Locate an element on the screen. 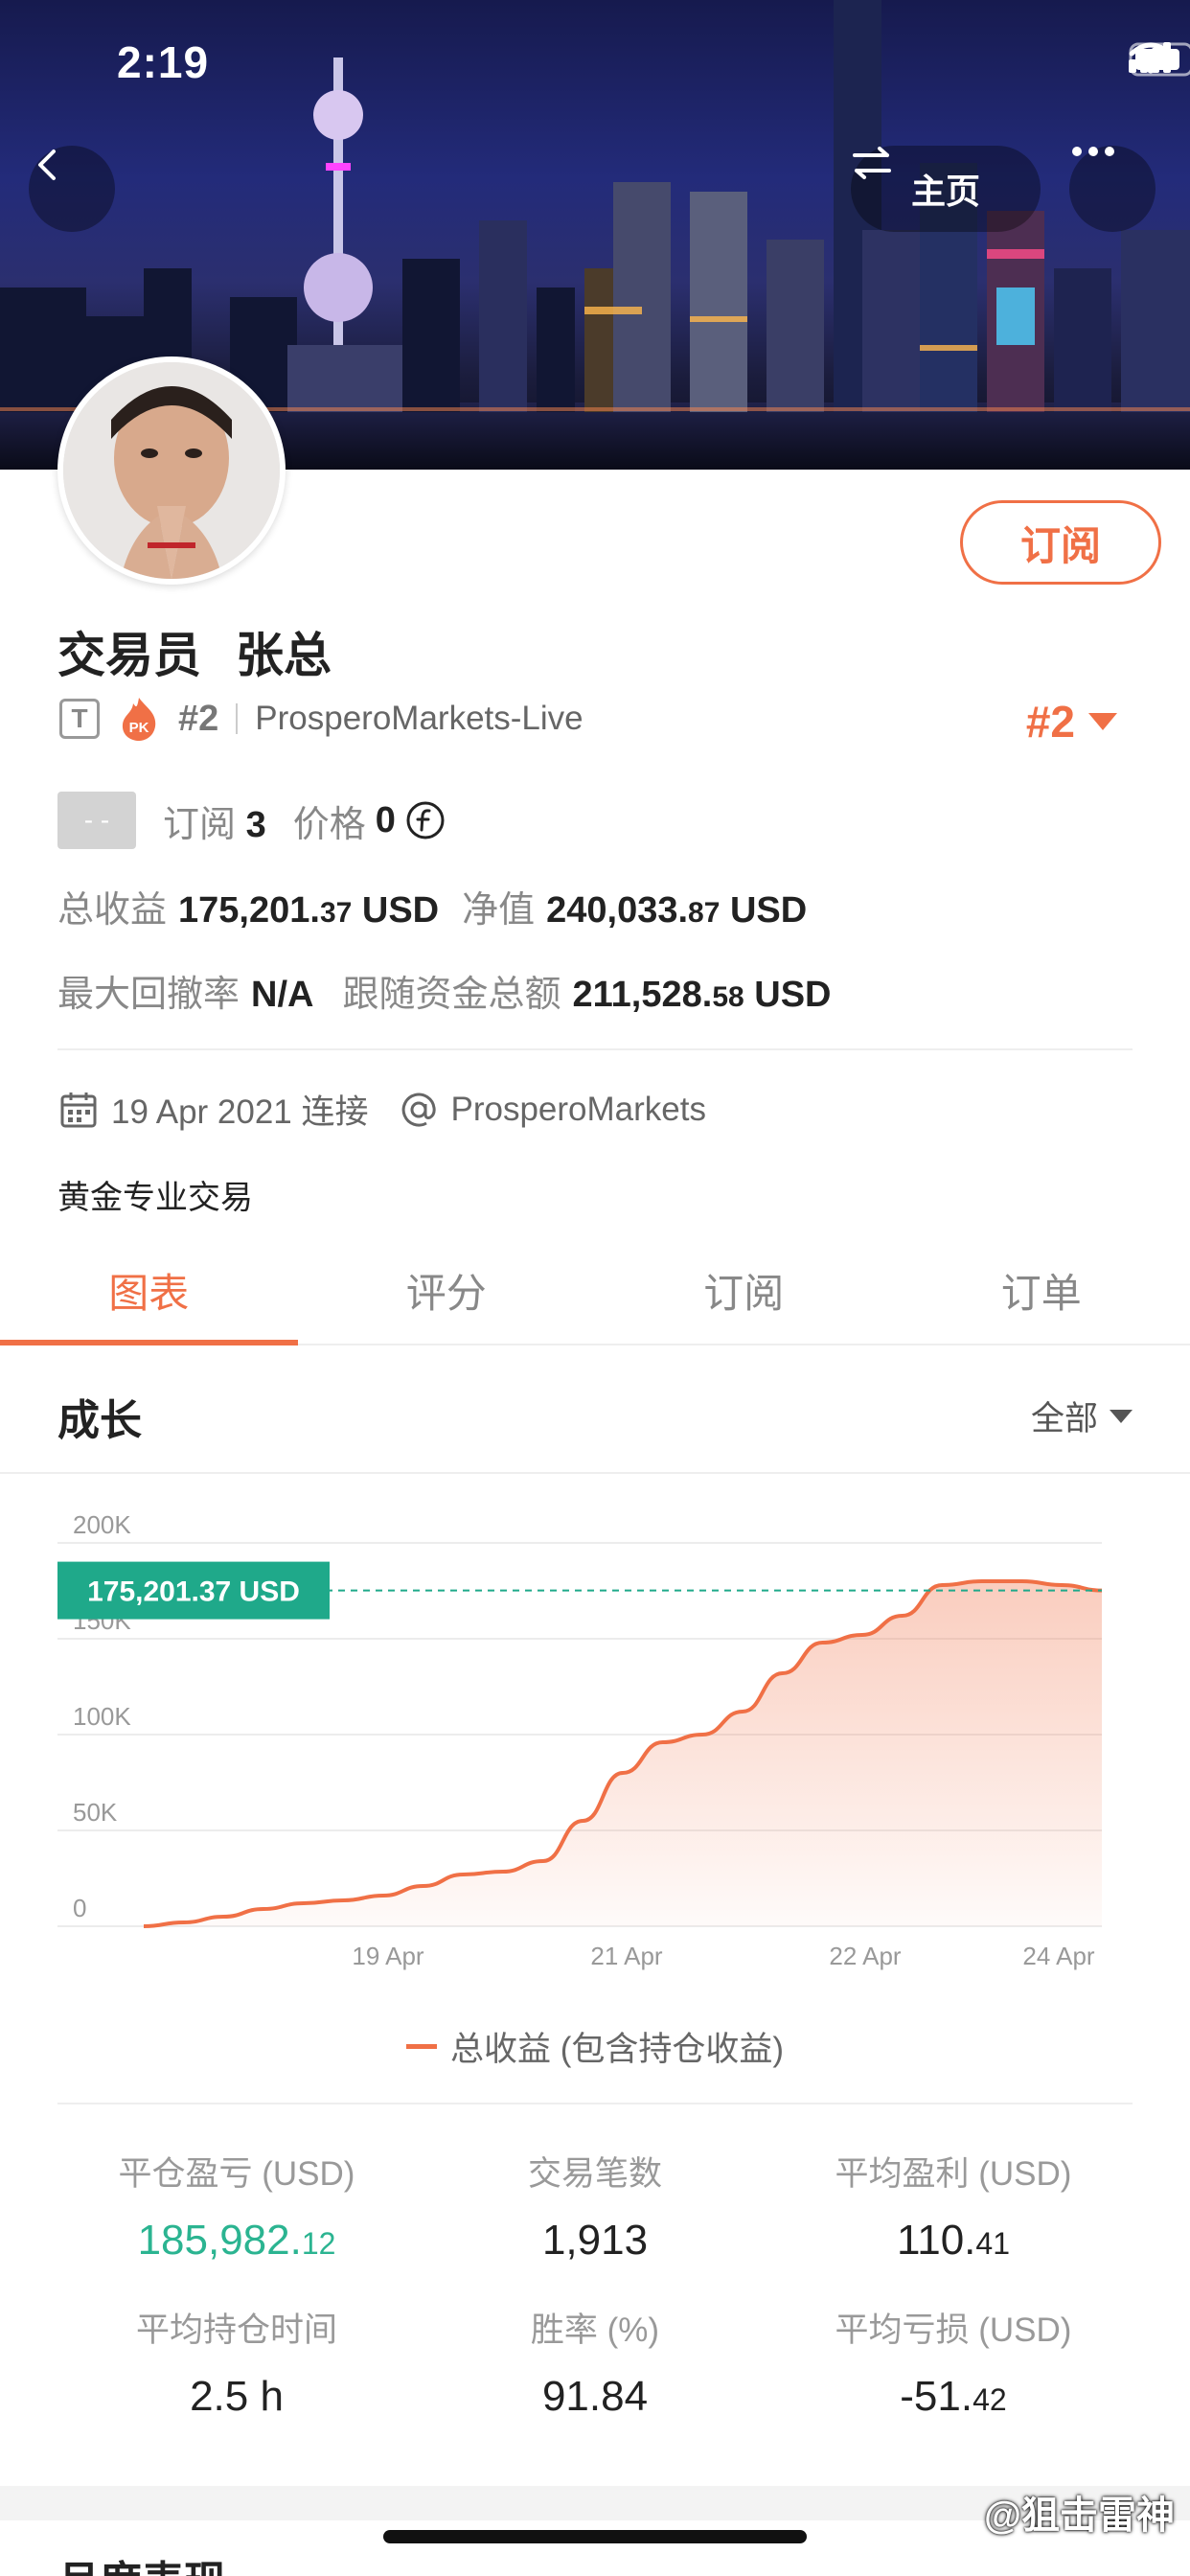 This screenshot has height=2576, width=1190. profile-tabs: 图表 评分 订阅 订单 is located at coordinates (595, 1291).